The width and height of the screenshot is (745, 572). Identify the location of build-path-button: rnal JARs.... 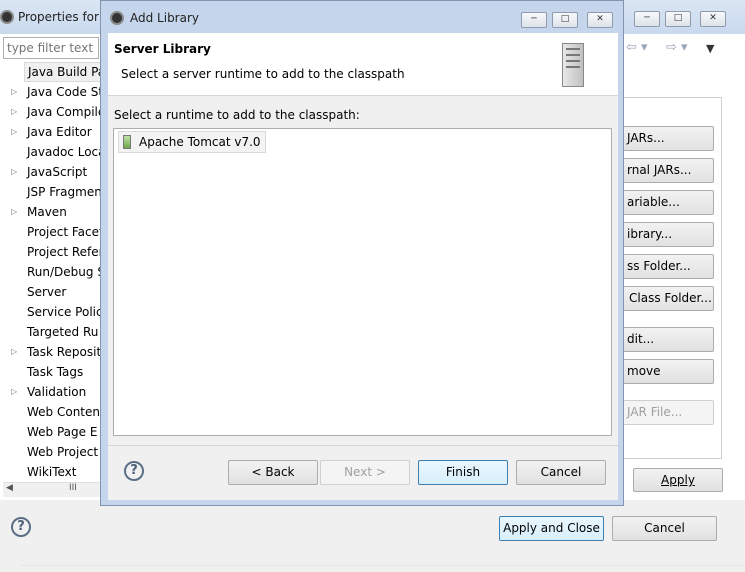
(666, 170).